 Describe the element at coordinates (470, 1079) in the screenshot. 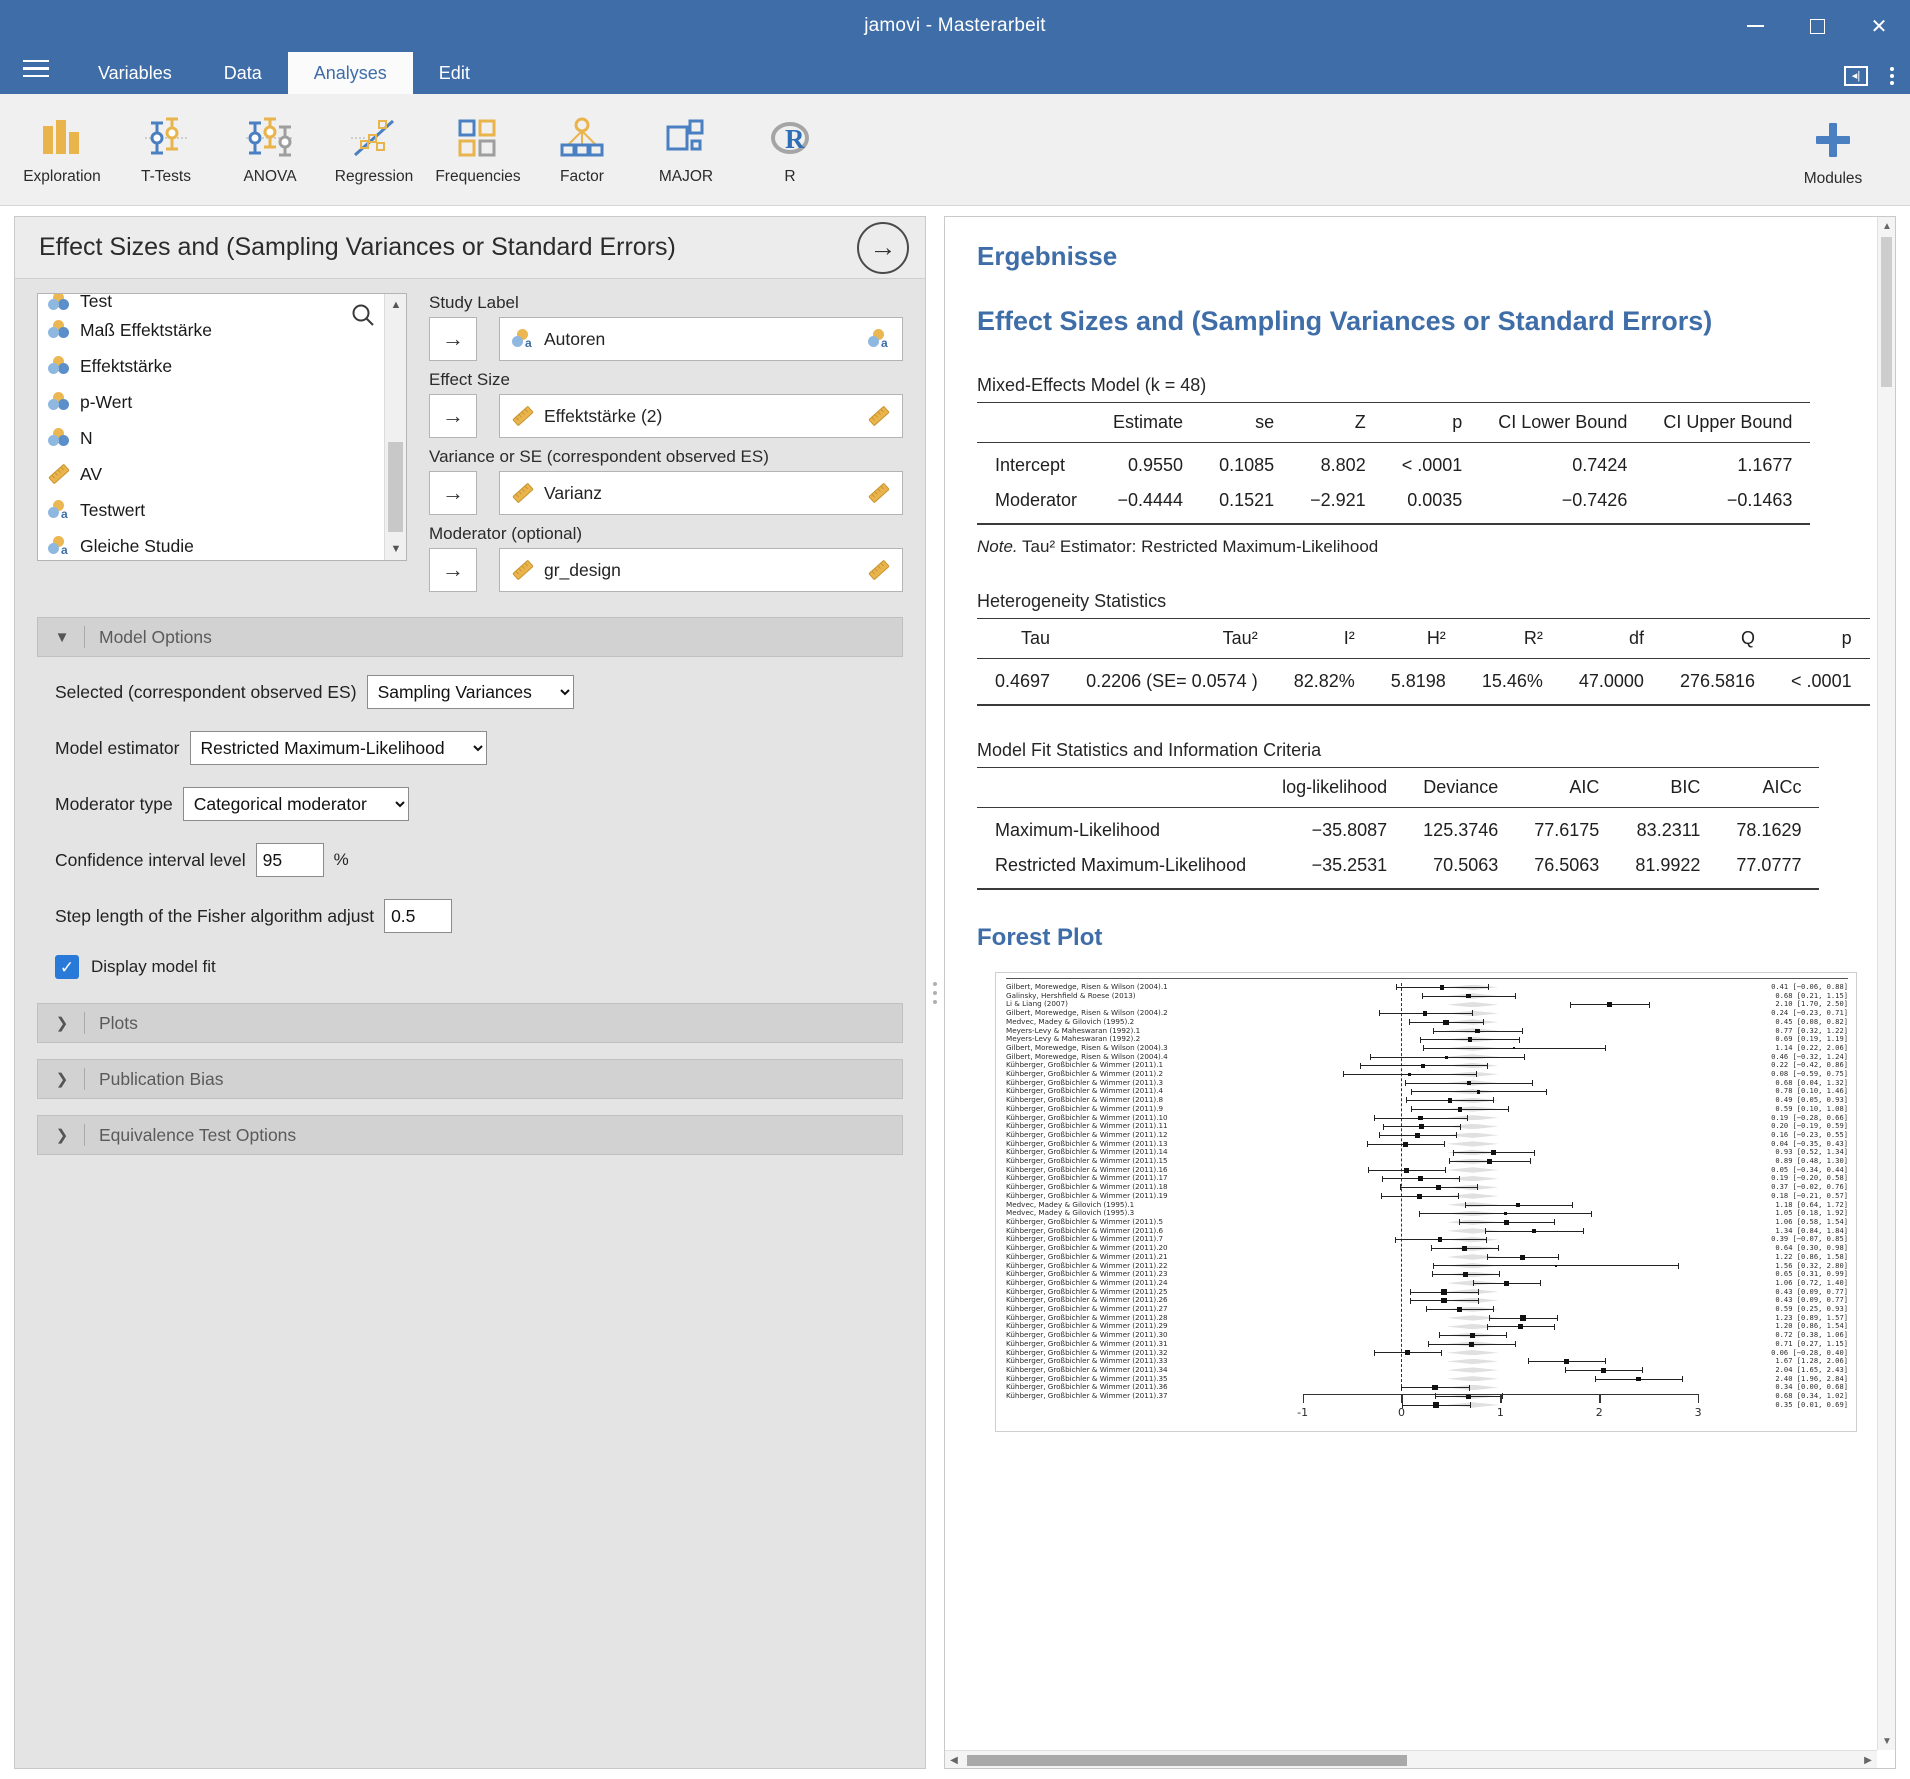

I see `section-publication-bias: ❯ Publication Bias` at that location.